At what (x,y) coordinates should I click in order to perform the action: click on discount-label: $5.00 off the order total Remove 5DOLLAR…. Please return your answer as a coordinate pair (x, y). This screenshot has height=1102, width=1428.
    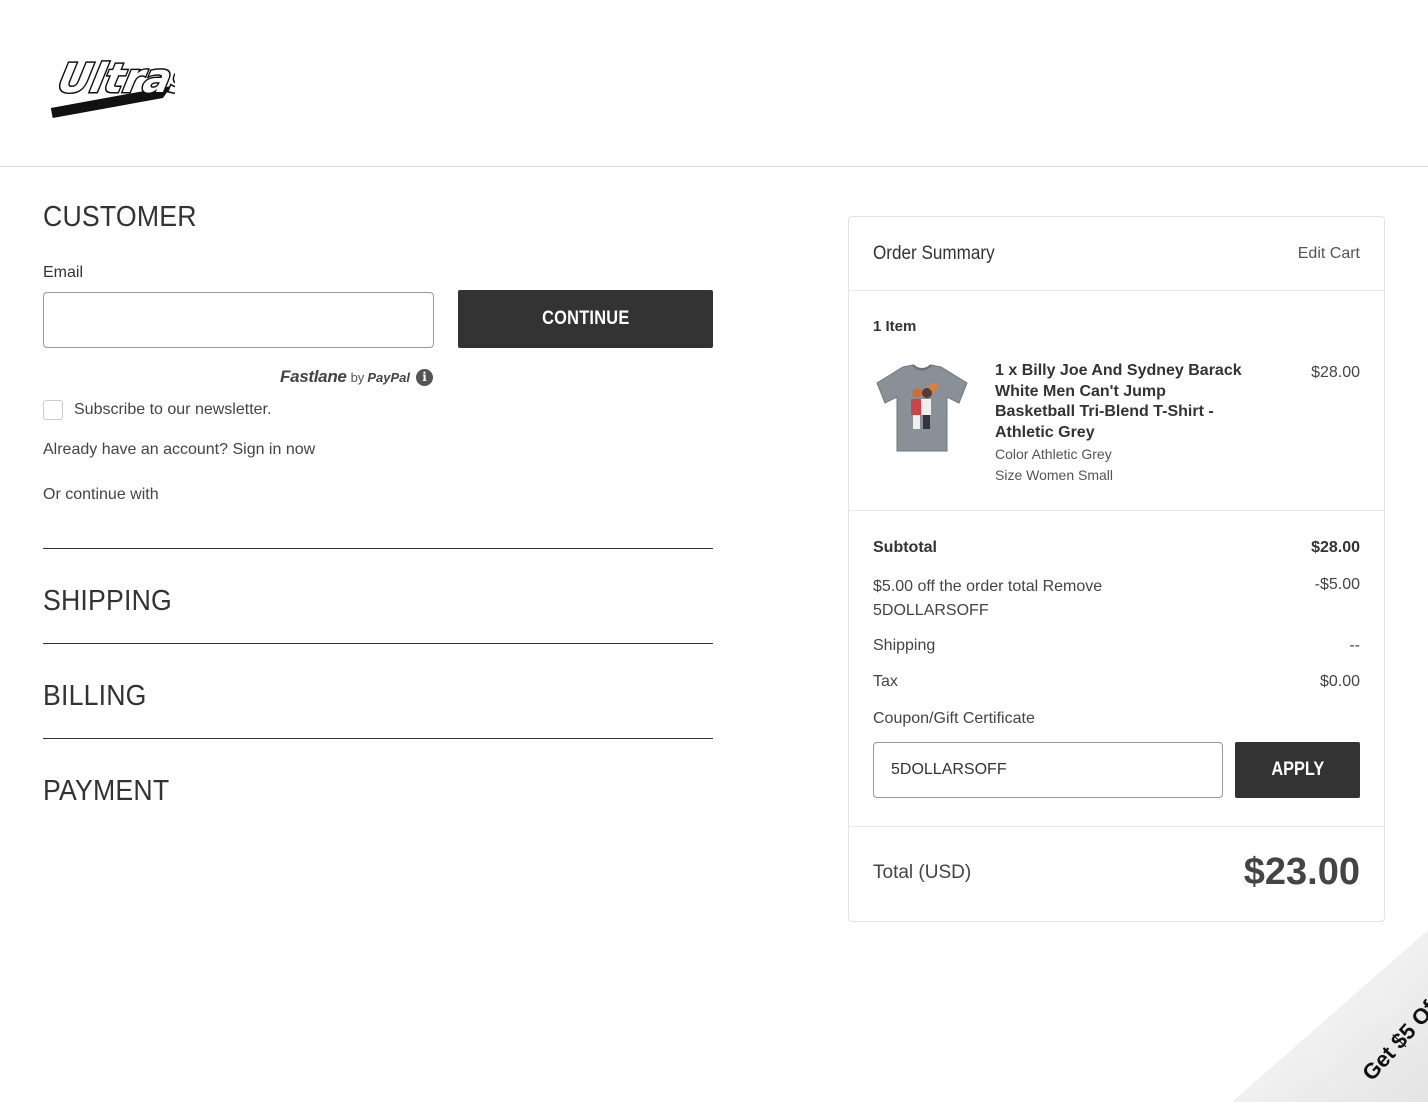
    Looking at the image, I should click on (988, 598).